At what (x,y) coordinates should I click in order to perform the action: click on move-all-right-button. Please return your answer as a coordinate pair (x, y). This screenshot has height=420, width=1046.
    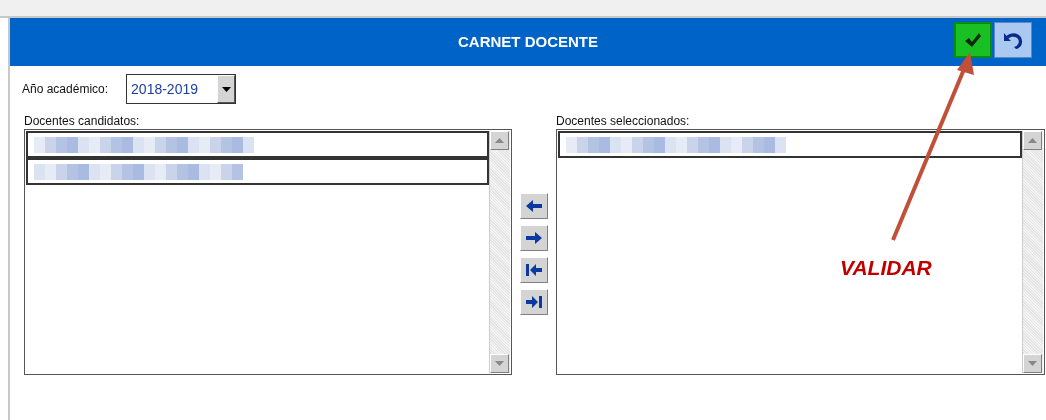
    Looking at the image, I should click on (534, 302).